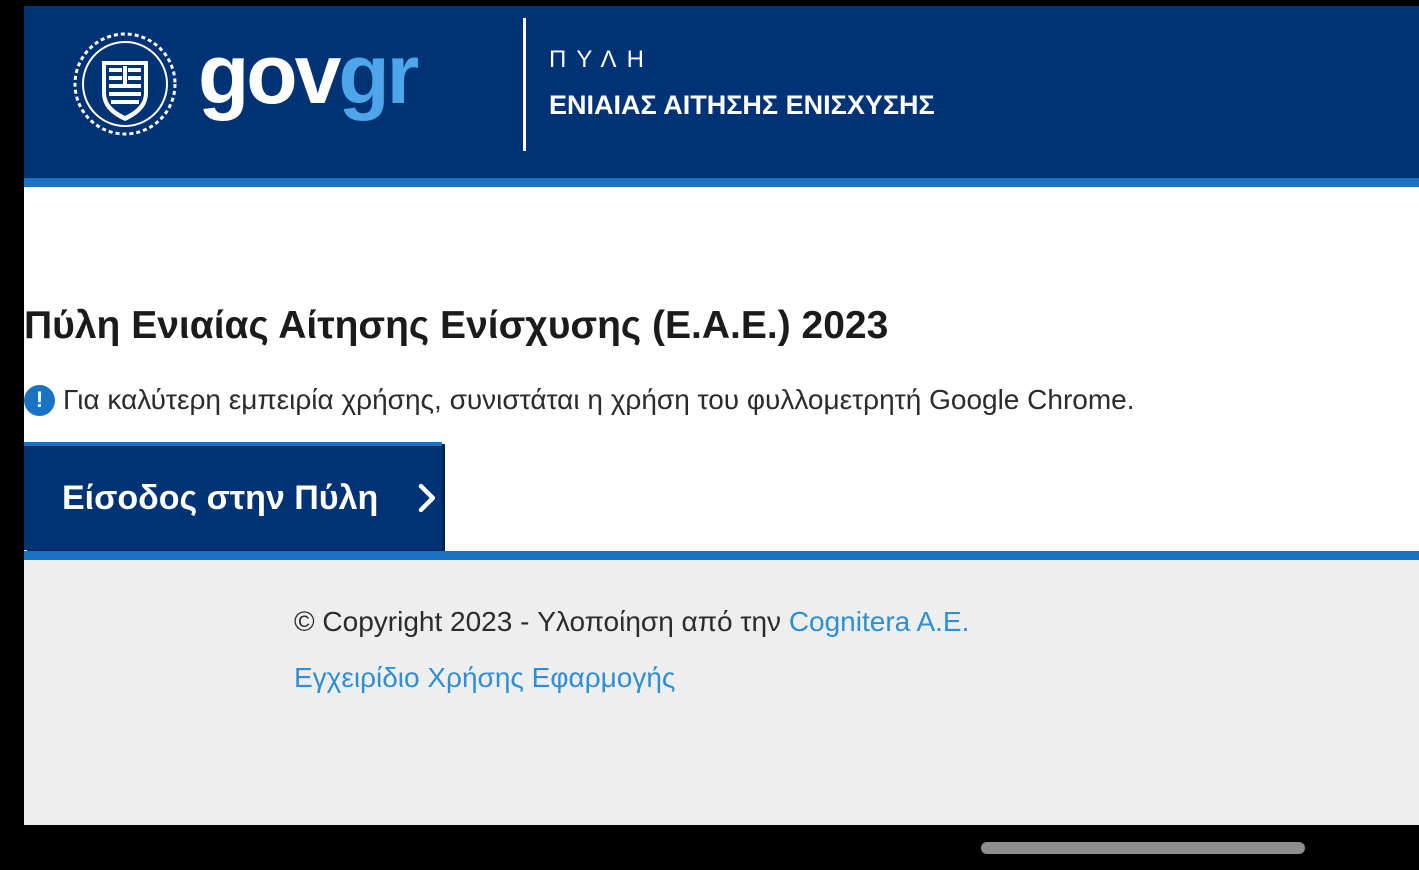  Describe the element at coordinates (742, 105) in the screenshot. I see `portal-title: ΕΝΙΑΙΑΣ ΑΙΤΗΣΗΣ ΕΝΙΣΧΥΣΗΣ` at that location.